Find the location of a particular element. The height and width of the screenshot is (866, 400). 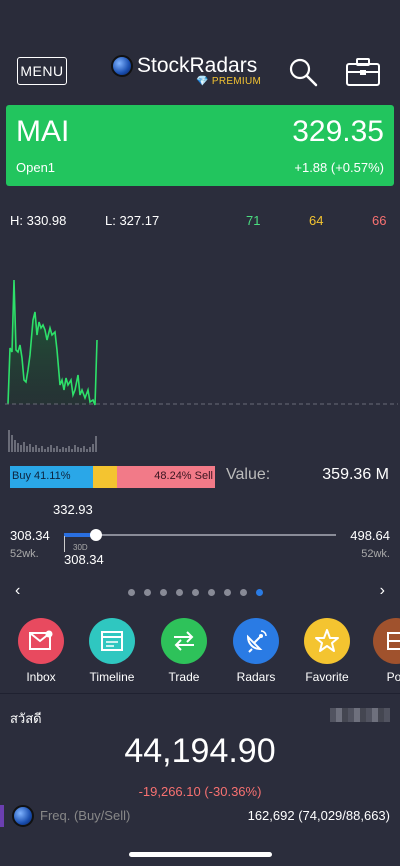

app-trade: Trade is located at coordinates (184, 651).